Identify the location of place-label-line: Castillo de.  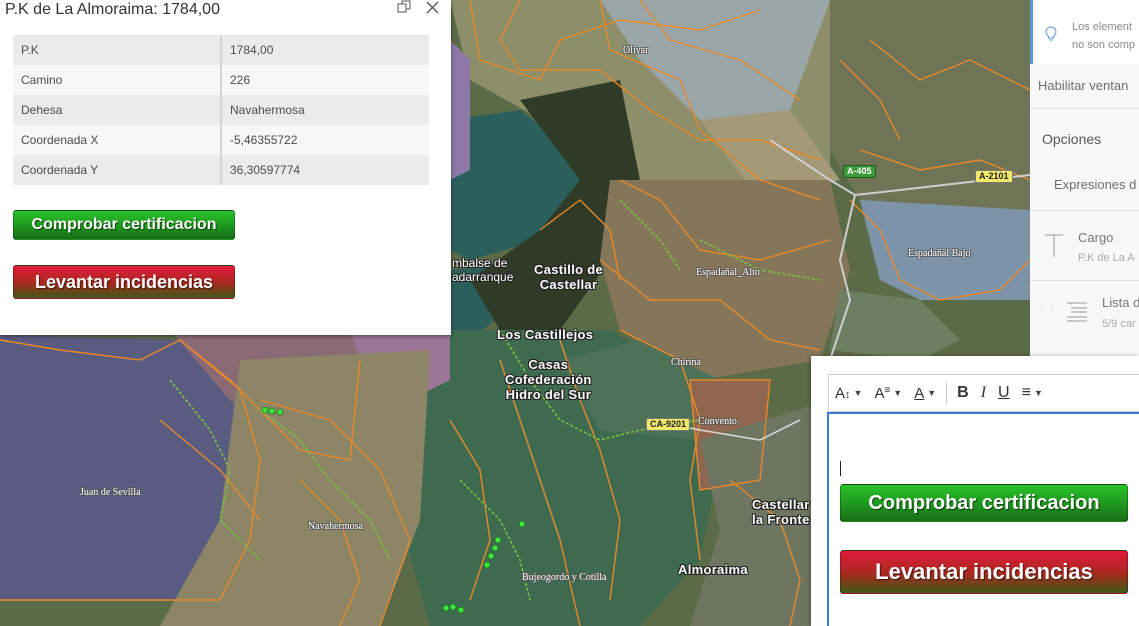
(569, 269).